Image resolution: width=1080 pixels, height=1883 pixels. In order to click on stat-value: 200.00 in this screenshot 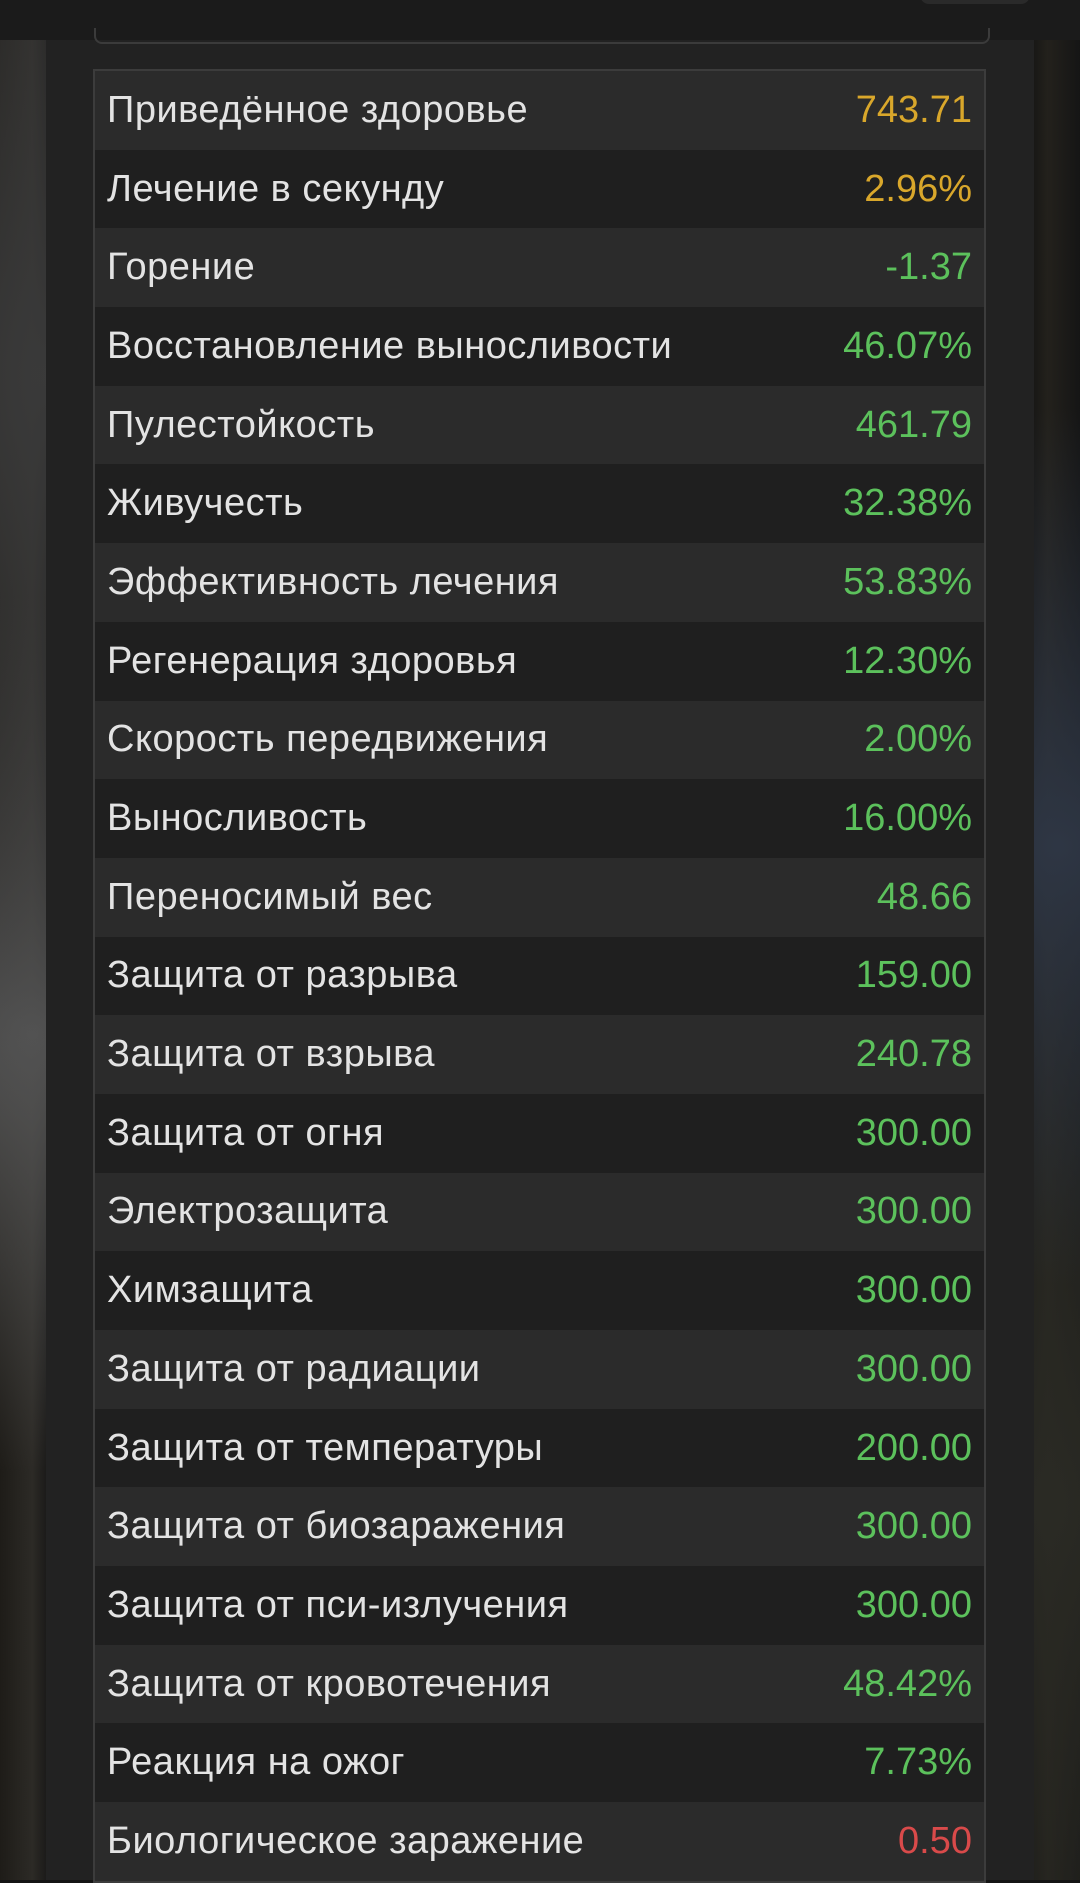, I will do `click(913, 1447)`.